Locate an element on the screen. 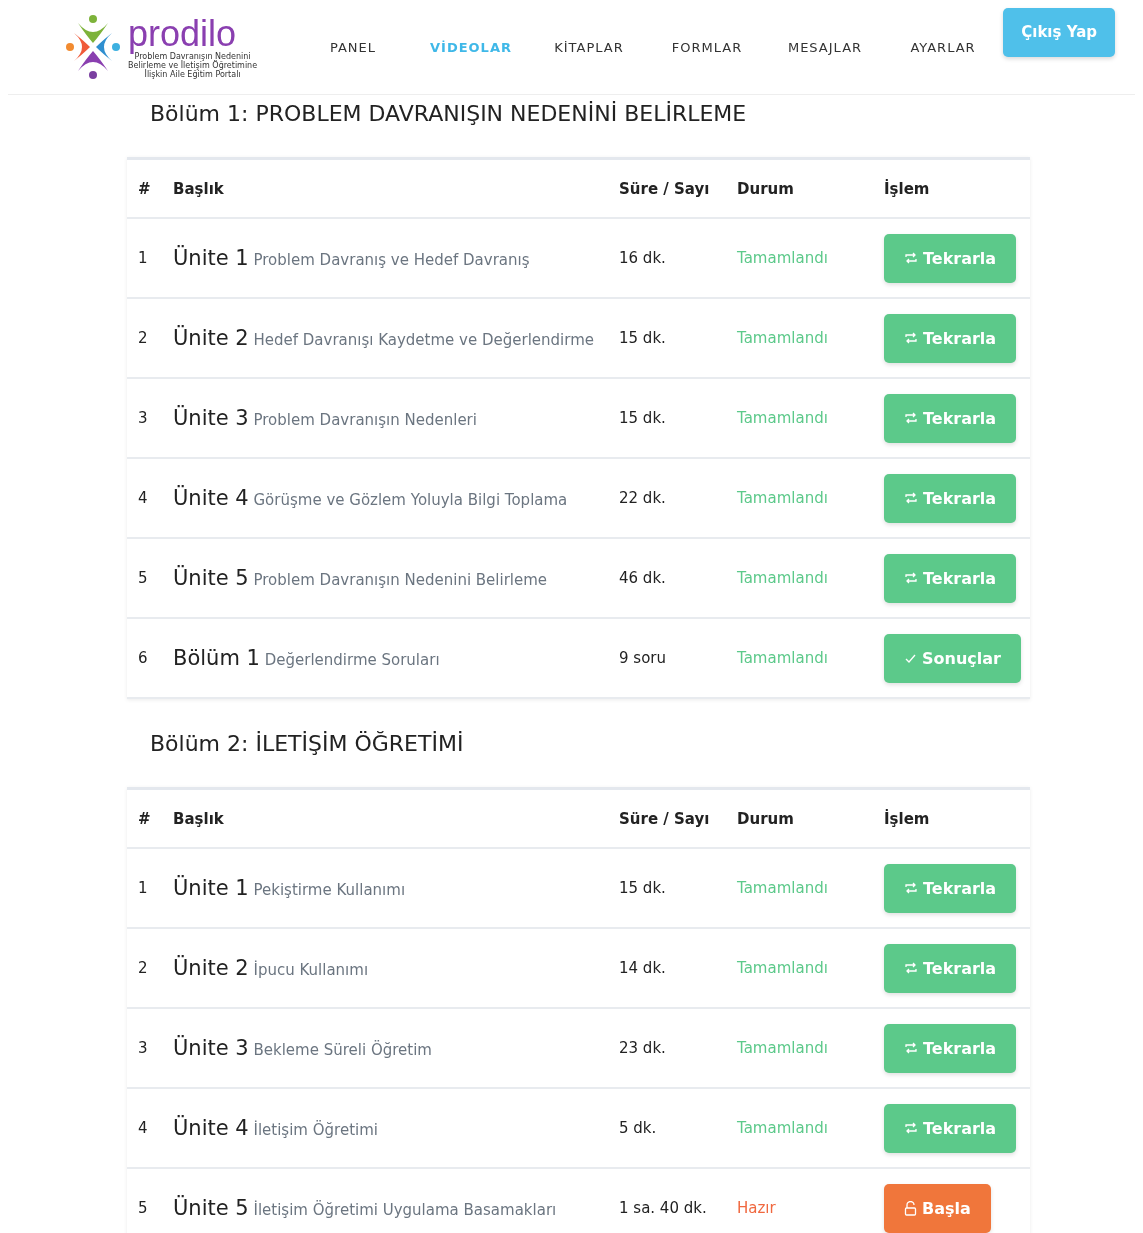 The height and width of the screenshot is (1233, 1143). unit-title: Ünite 4 İletişim Öğretimi is located at coordinates (276, 1128).